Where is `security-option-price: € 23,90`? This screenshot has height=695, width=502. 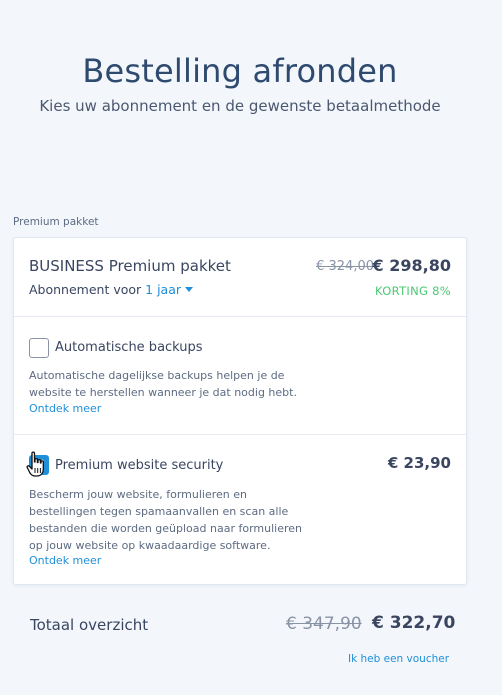
security-option-price: € 23,90 is located at coordinates (419, 463).